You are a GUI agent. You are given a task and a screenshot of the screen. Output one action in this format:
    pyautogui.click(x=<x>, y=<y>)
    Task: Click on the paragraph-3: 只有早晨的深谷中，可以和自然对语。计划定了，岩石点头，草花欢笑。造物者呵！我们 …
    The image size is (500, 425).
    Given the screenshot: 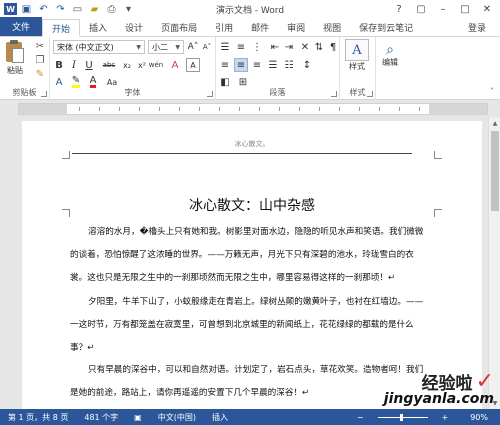 What is the action you would take?
    pyautogui.click(x=251, y=382)
    